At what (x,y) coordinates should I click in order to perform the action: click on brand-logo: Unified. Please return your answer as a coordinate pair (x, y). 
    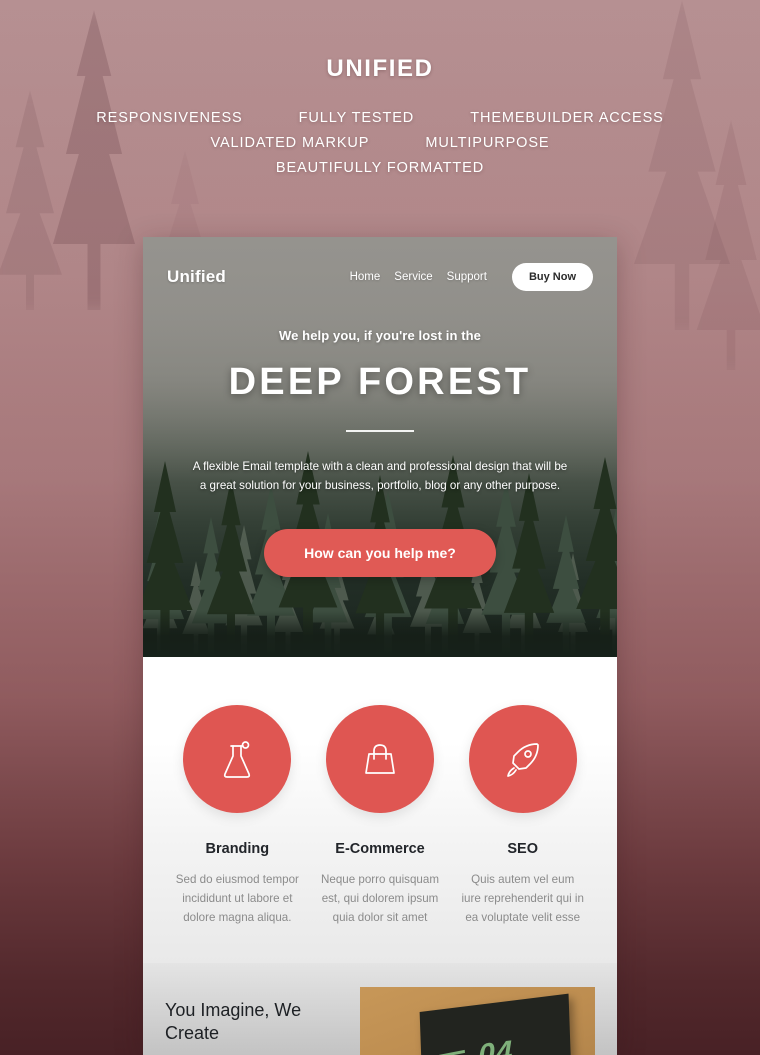
    Looking at the image, I should click on (196, 277).